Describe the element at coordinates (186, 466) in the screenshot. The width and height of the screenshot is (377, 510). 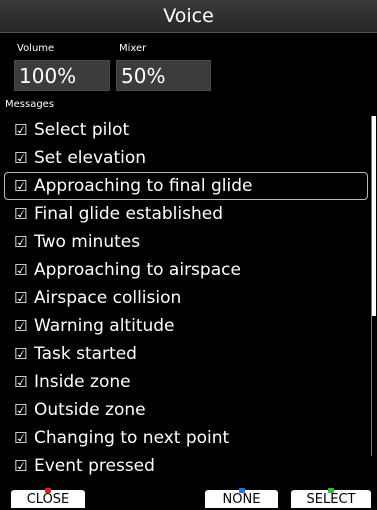
I see `message-item-event-pressed: ☑ Event pressed` at that location.